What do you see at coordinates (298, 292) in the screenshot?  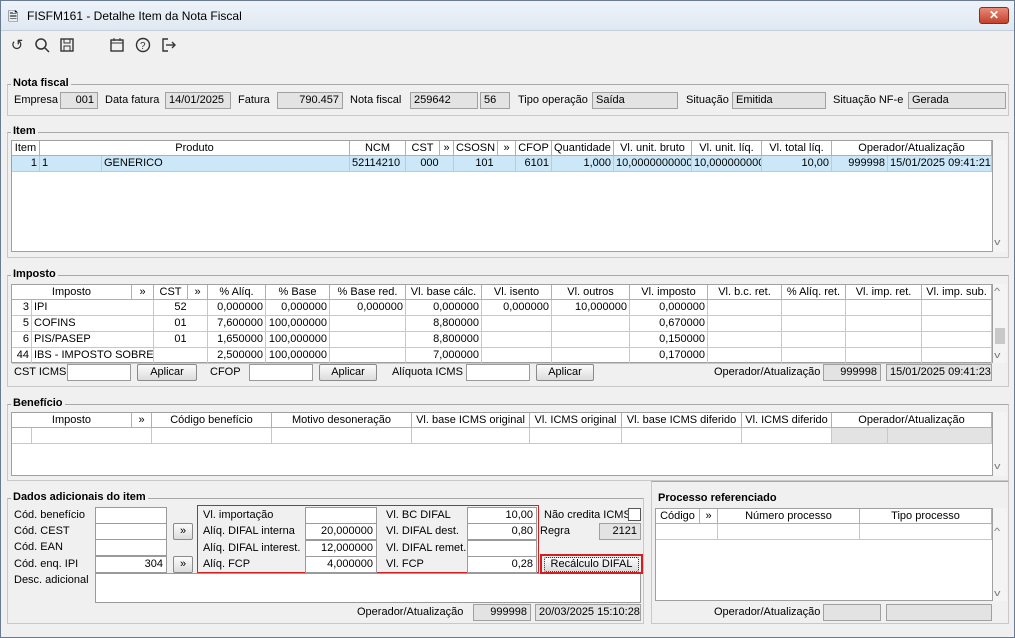 I see `col-base: % Base` at bounding box center [298, 292].